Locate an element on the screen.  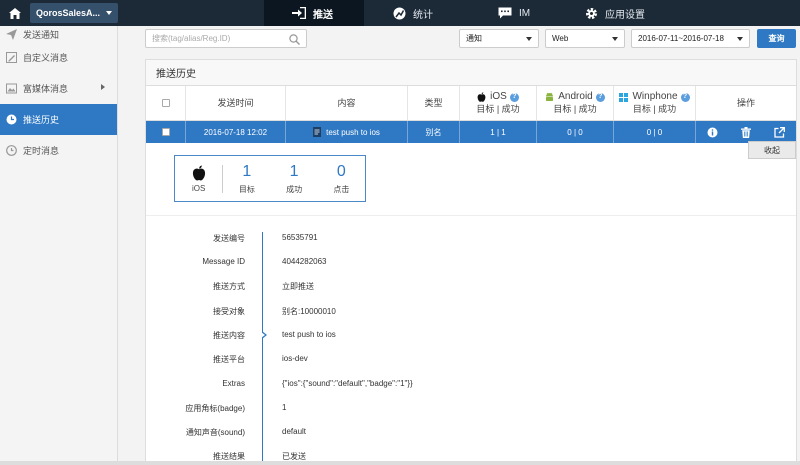
home-button is located at coordinates (15, 13).